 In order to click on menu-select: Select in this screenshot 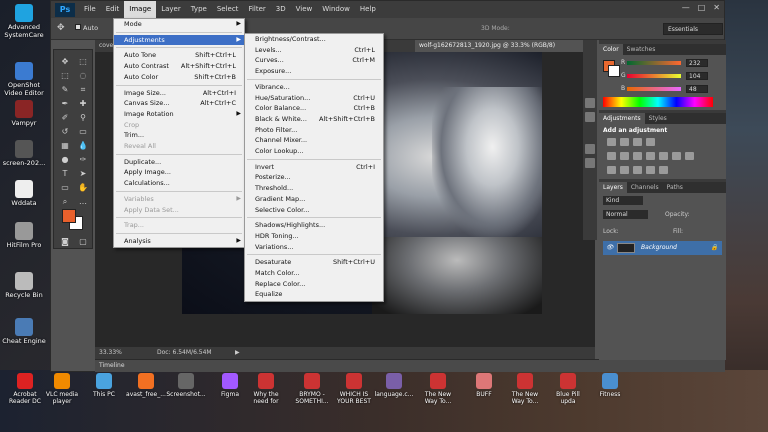, I will do `click(228, 9)`.